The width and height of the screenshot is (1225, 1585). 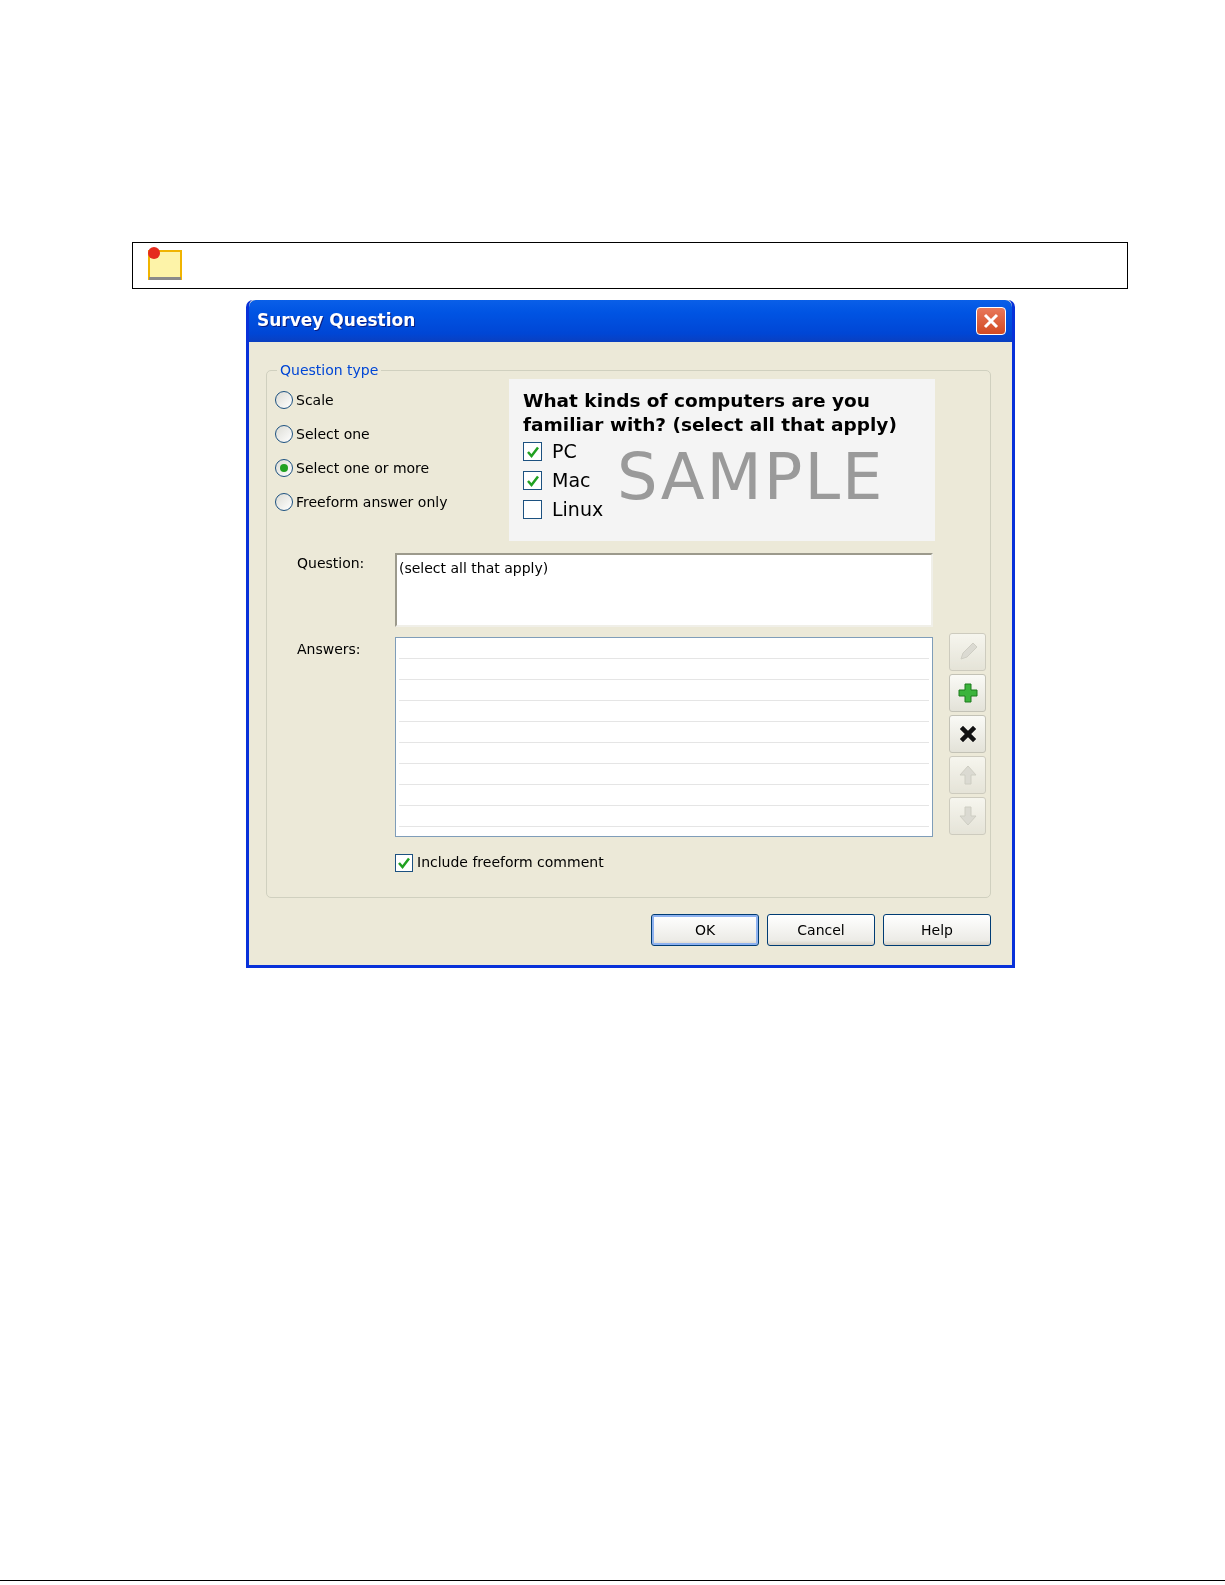 What do you see at coordinates (372, 502) in the screenshot?
I see `radio-label: Freeform answer only` at bounding box center [372, 502].